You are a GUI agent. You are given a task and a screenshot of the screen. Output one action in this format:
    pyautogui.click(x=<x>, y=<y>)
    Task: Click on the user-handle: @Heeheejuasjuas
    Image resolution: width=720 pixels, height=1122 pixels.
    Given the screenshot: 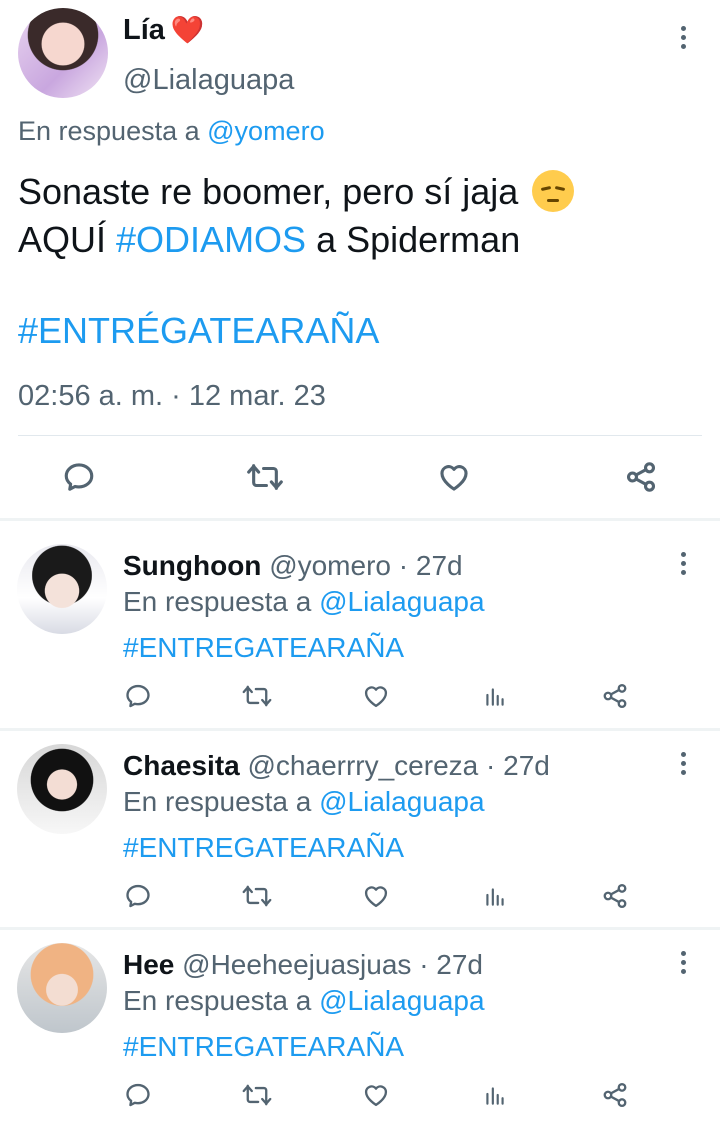 What is the action you would take?
    pyautogui.click(x=296, y=964)
    